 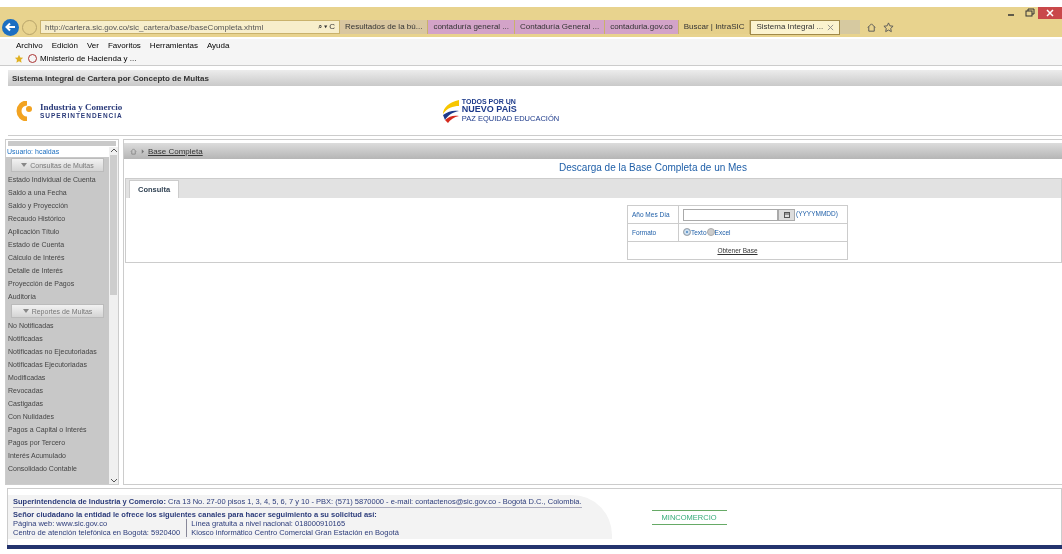 What do you see at coordinates (110, 78) in the screenshot?
I see `app-title: Sistema Integral de Cartera por Concepto de Multas` at bounding box center [110, 78].